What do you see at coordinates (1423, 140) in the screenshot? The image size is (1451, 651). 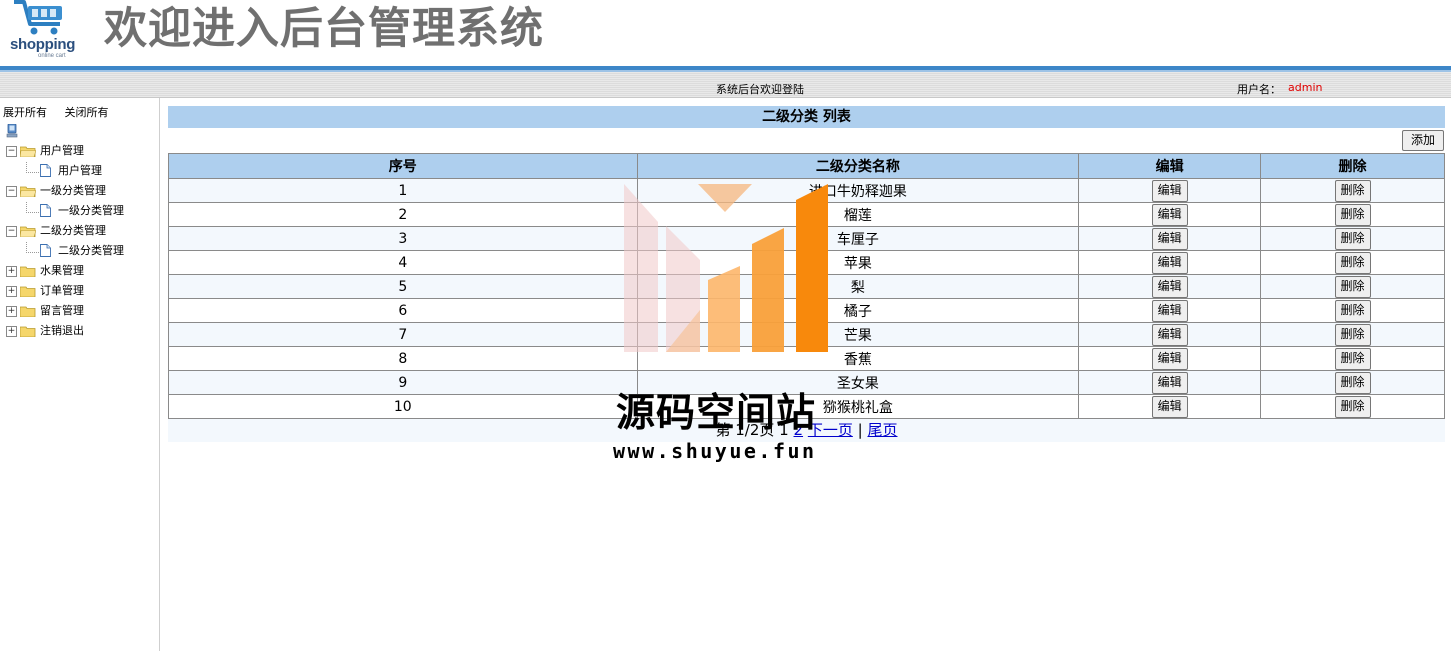 I see `add-button: 添加` at bounding box center [1423, 140].